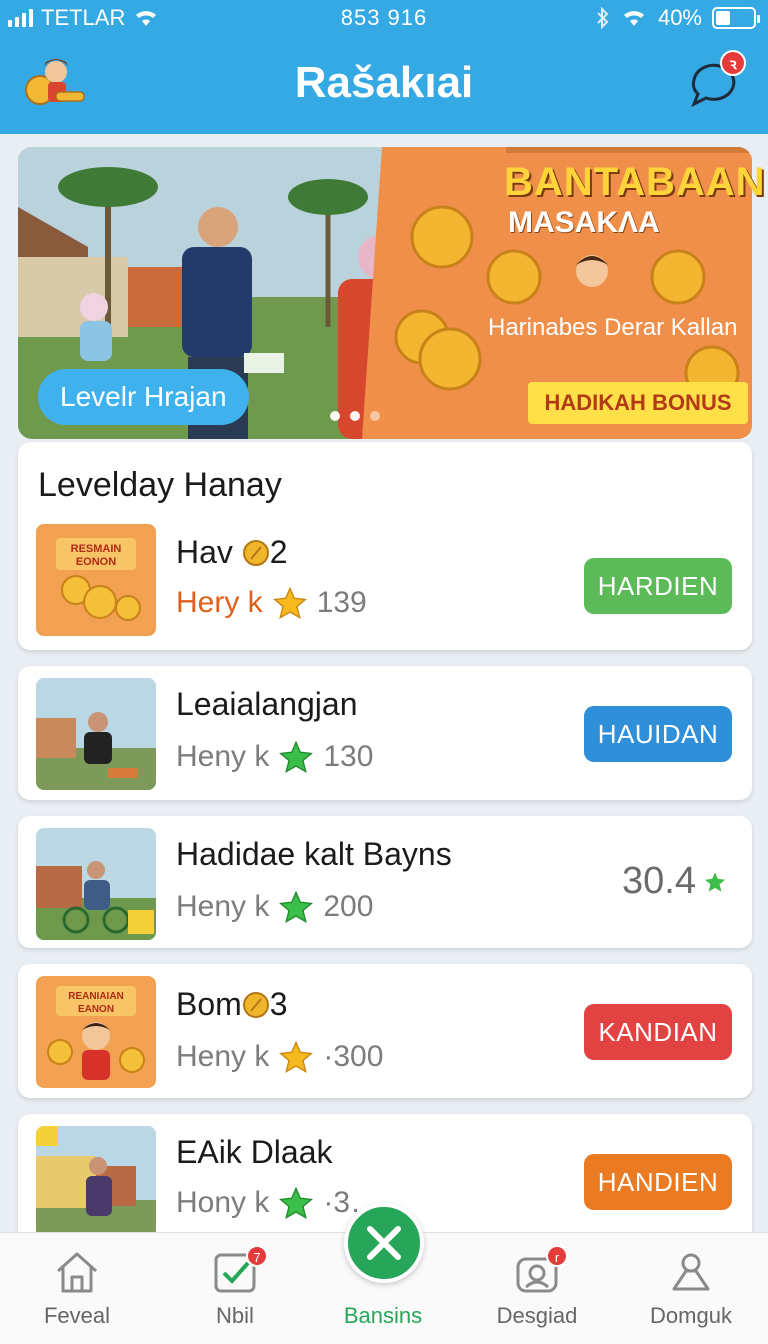  I want to click on row-subtitle: Hery k 139, so click(271, 603).